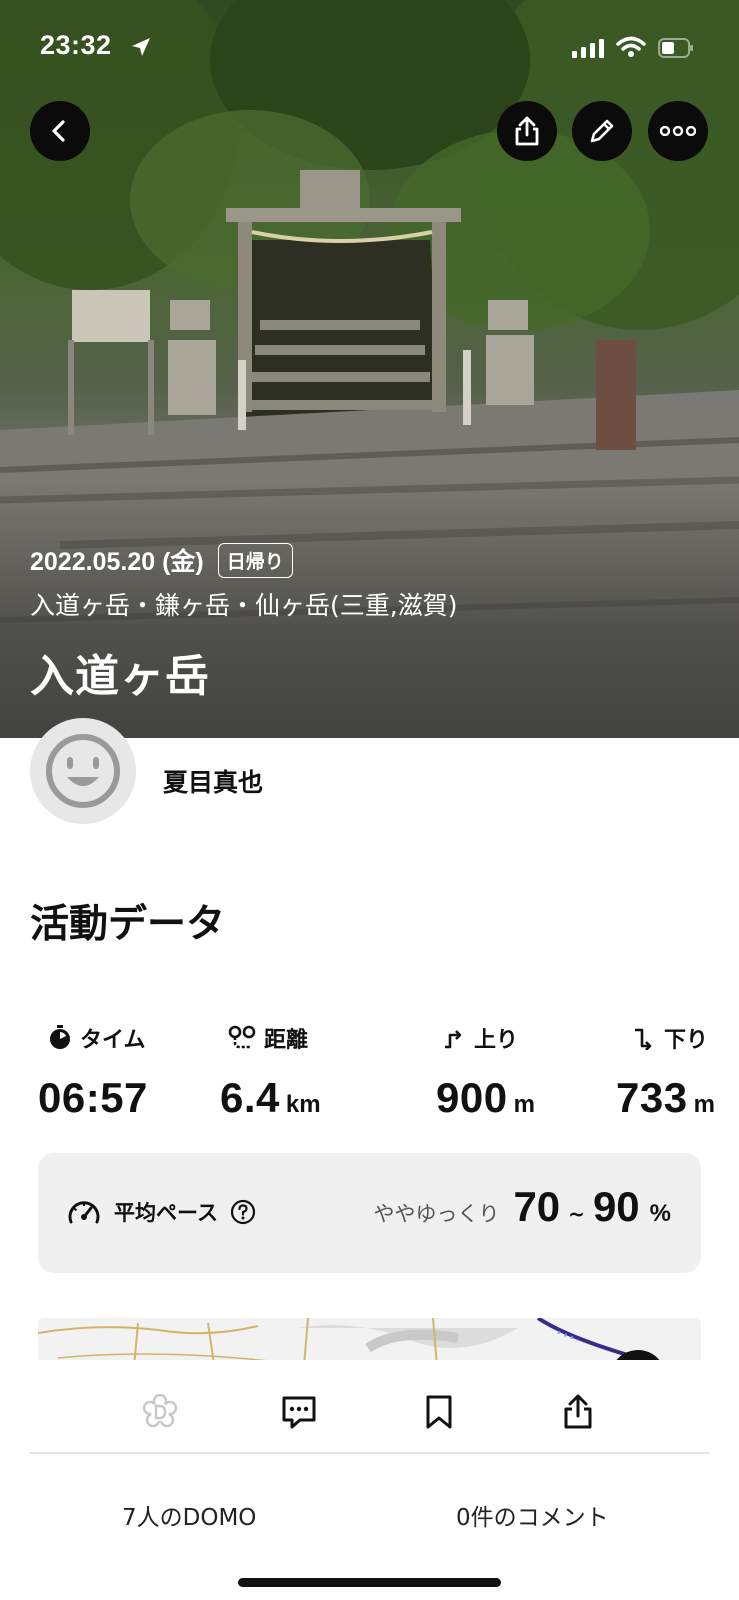 The width and height of the screenshot is (739, 1600). I want to click on stat-distance-unit: km, so click(303, 1104).